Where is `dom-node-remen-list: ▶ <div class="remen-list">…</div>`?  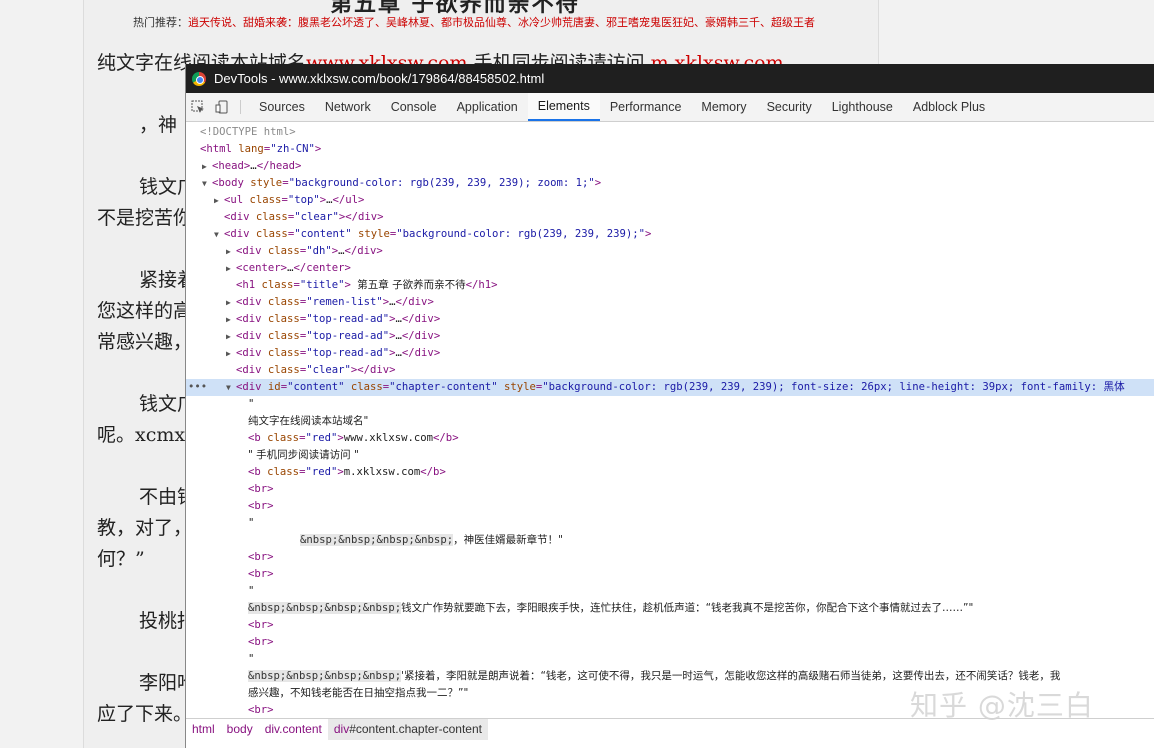
dom-node-remen-list: ▶ <div class="remen-list">…</div> is located at coordinates (670, 302).